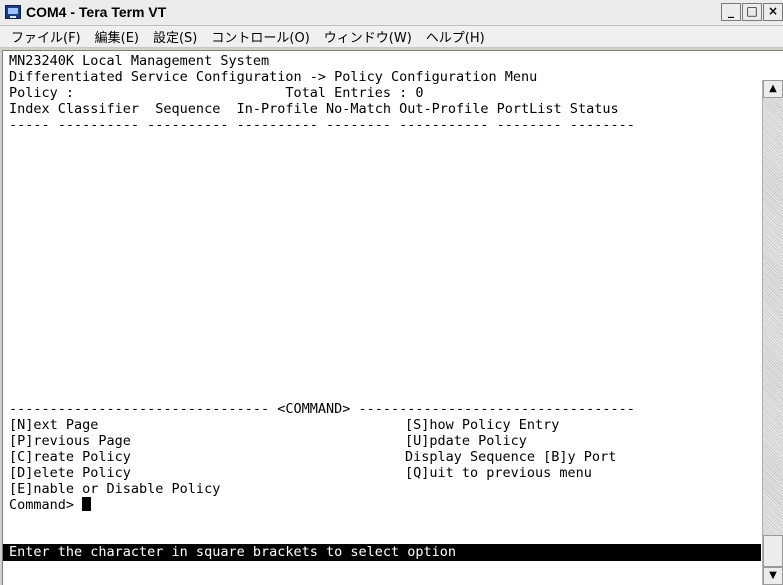 This screenshot has width=783, height=585. I want to click on command-quit-previous-menu: [Q]uit to previous menu, so click(498, 473).